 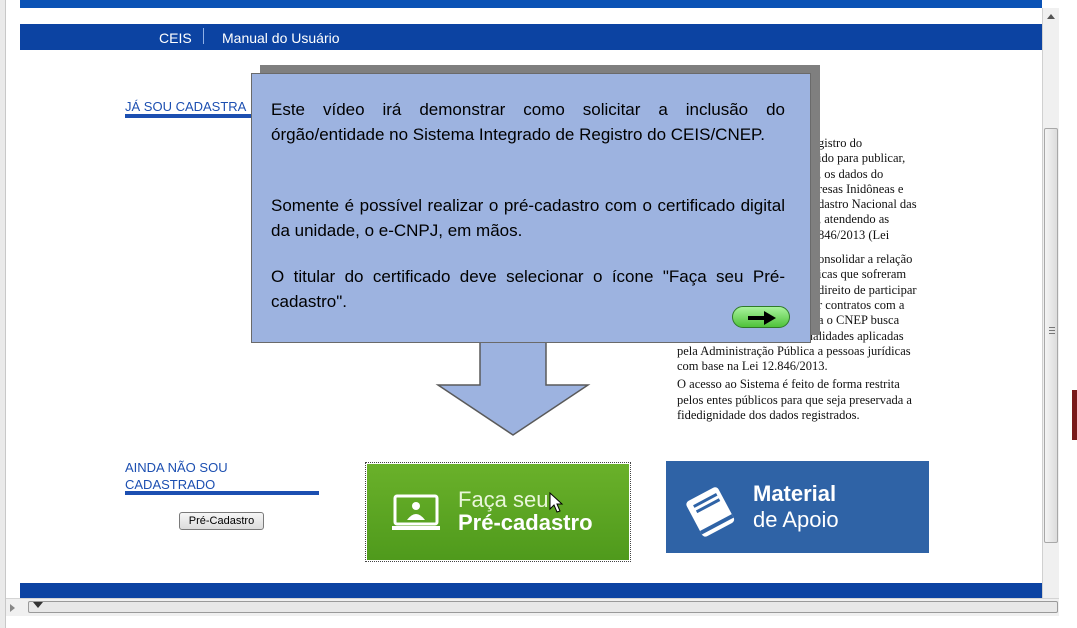 I want to click on faca-button-face: Faça seu Pré-cadastro, so click(x=498, y=512).